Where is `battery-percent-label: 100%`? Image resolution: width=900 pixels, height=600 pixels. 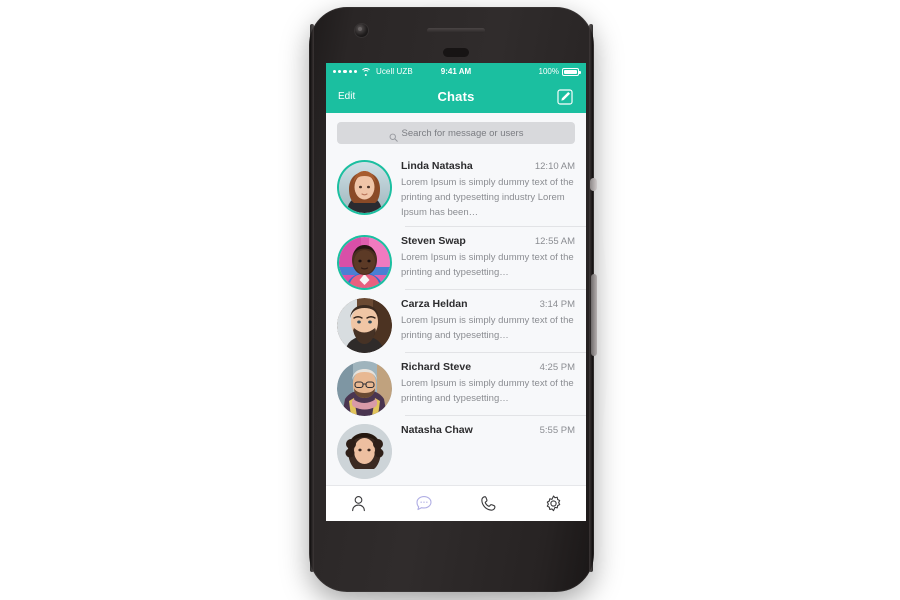 battery-percent-label: 100% is located at coordinates (548, 71).